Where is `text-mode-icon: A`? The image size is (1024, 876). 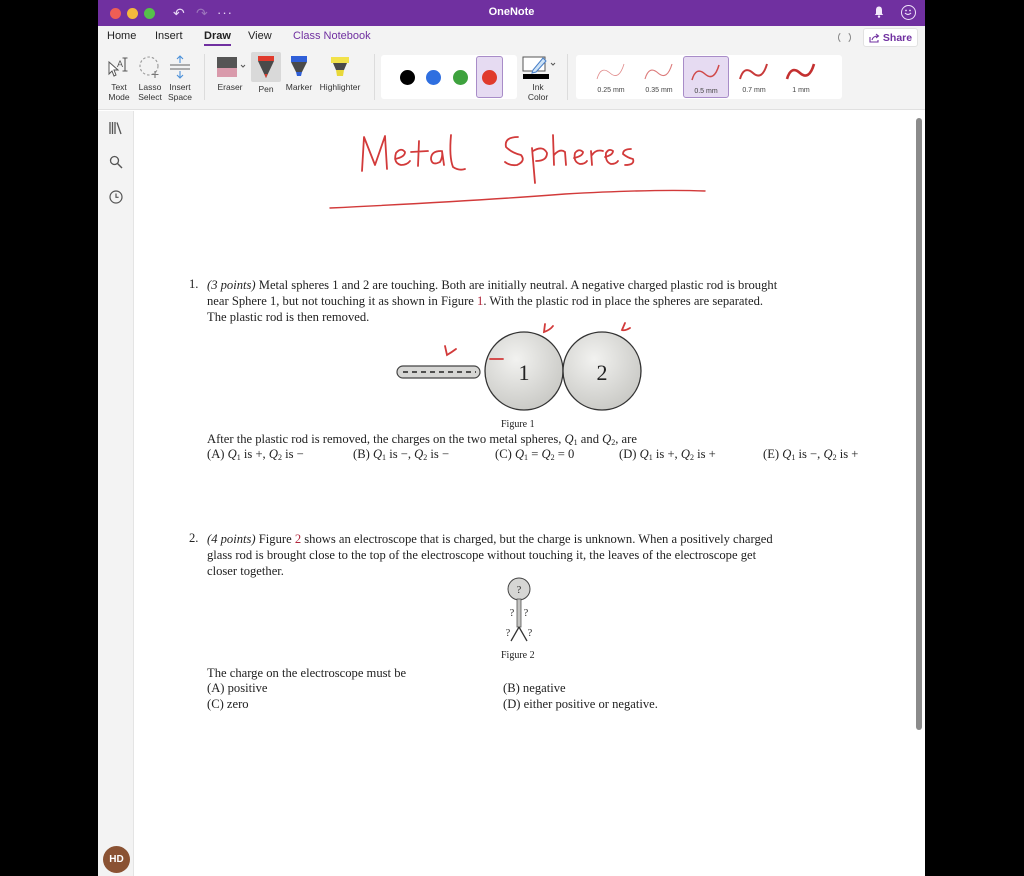
text-mode-icon: A is located at coordinates (118, 67).